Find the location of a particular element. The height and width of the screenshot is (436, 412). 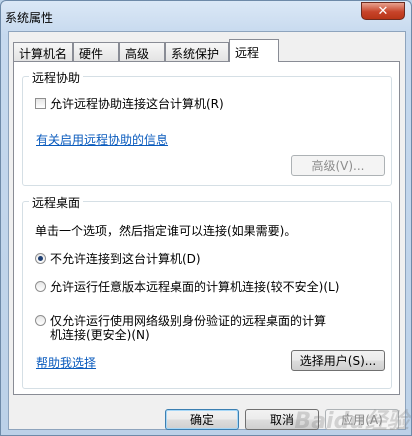

ok-button: 确定 is located at coordinates (202, 419).